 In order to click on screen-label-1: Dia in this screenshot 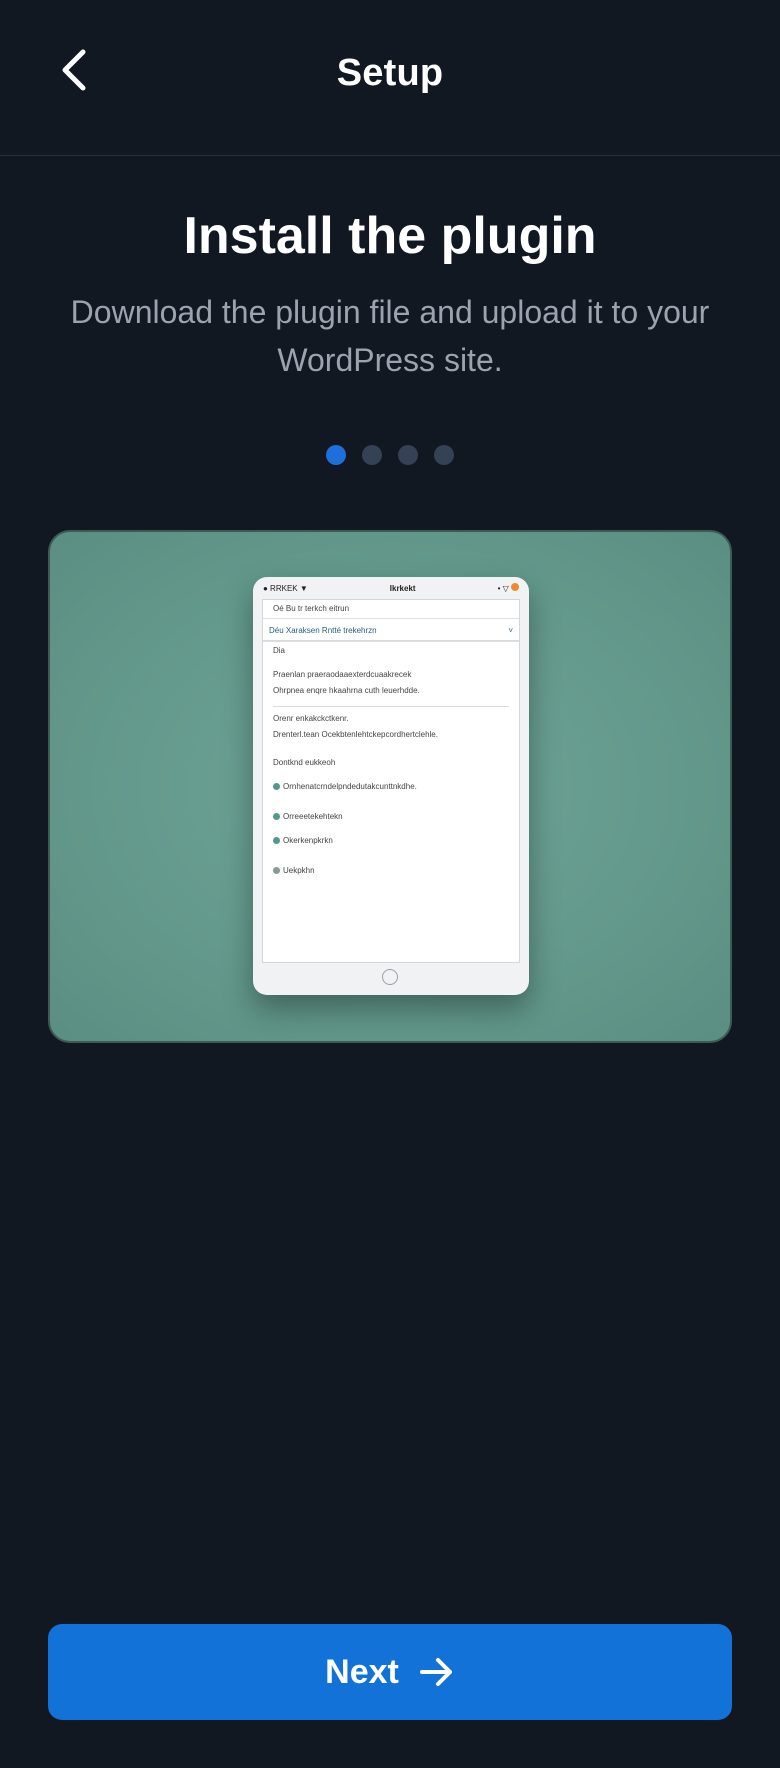, I will do `click(279, 650)`.